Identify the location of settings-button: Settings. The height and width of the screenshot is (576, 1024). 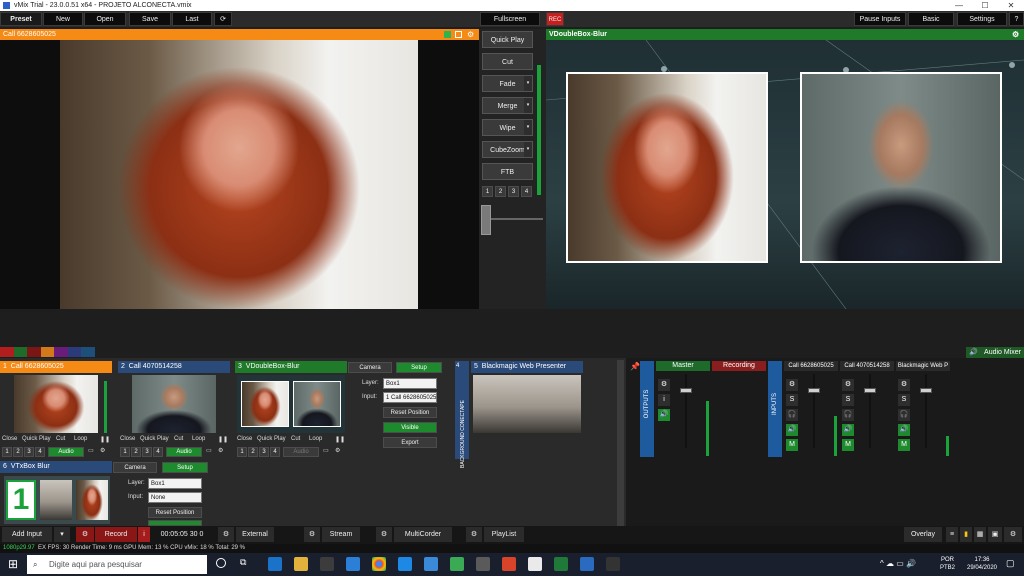
(982, 19).